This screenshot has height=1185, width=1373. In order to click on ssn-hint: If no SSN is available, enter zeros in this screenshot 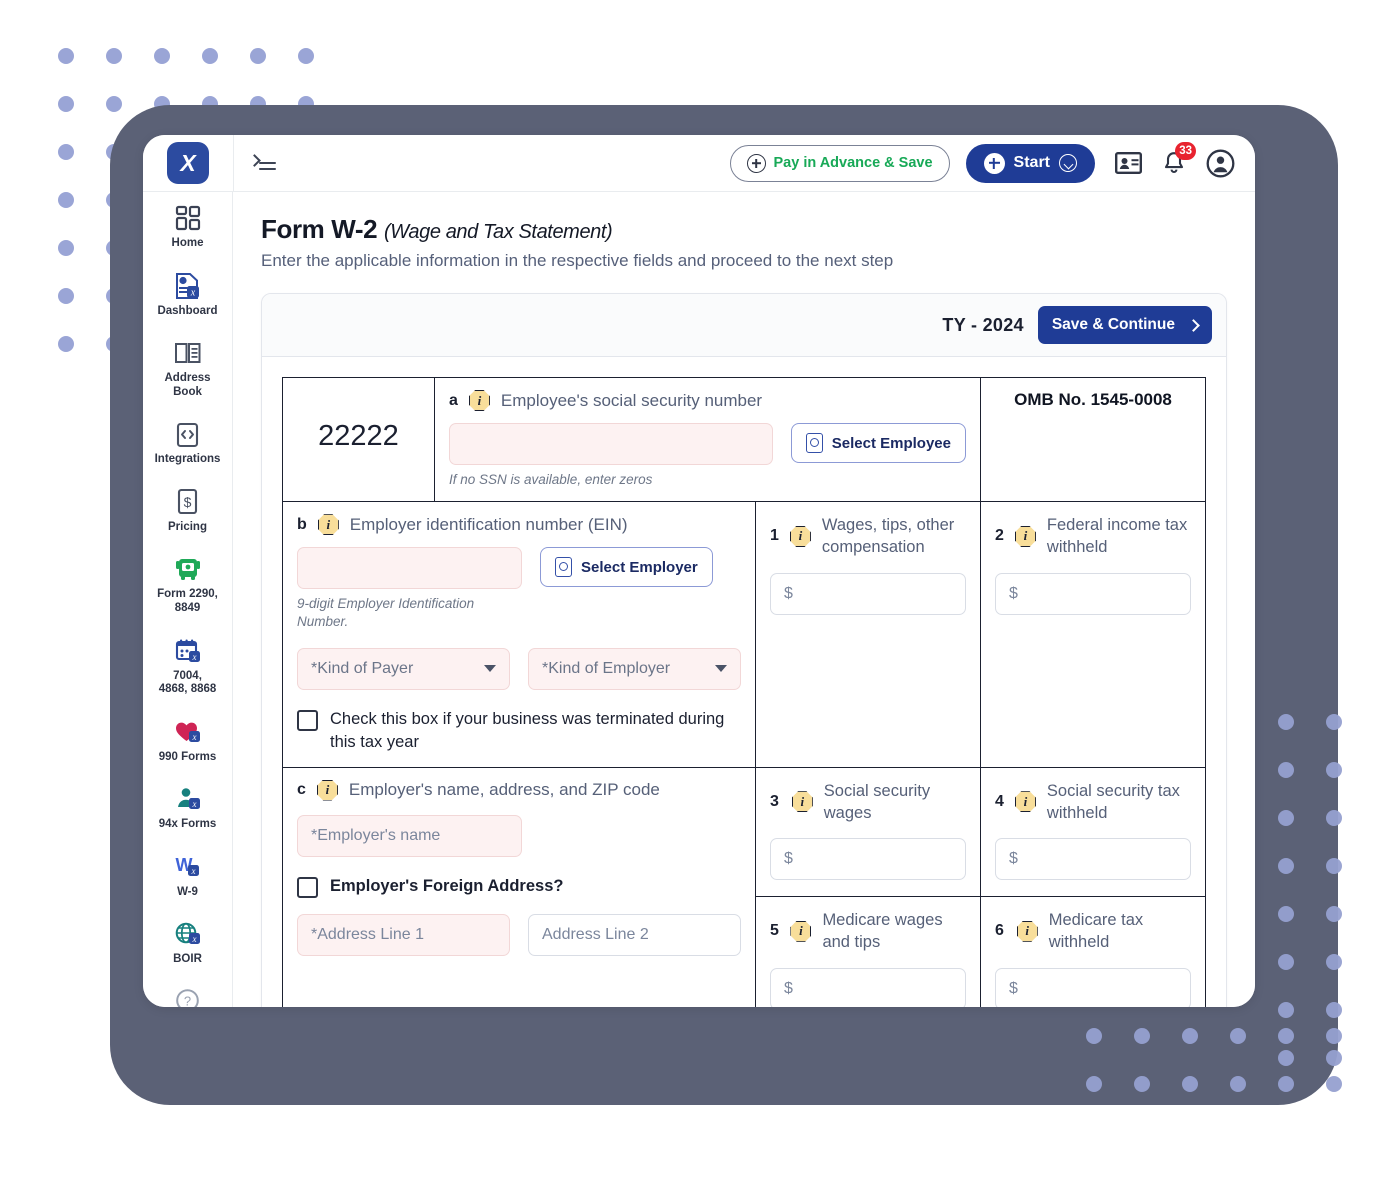, I will do `click(551, 479)`.